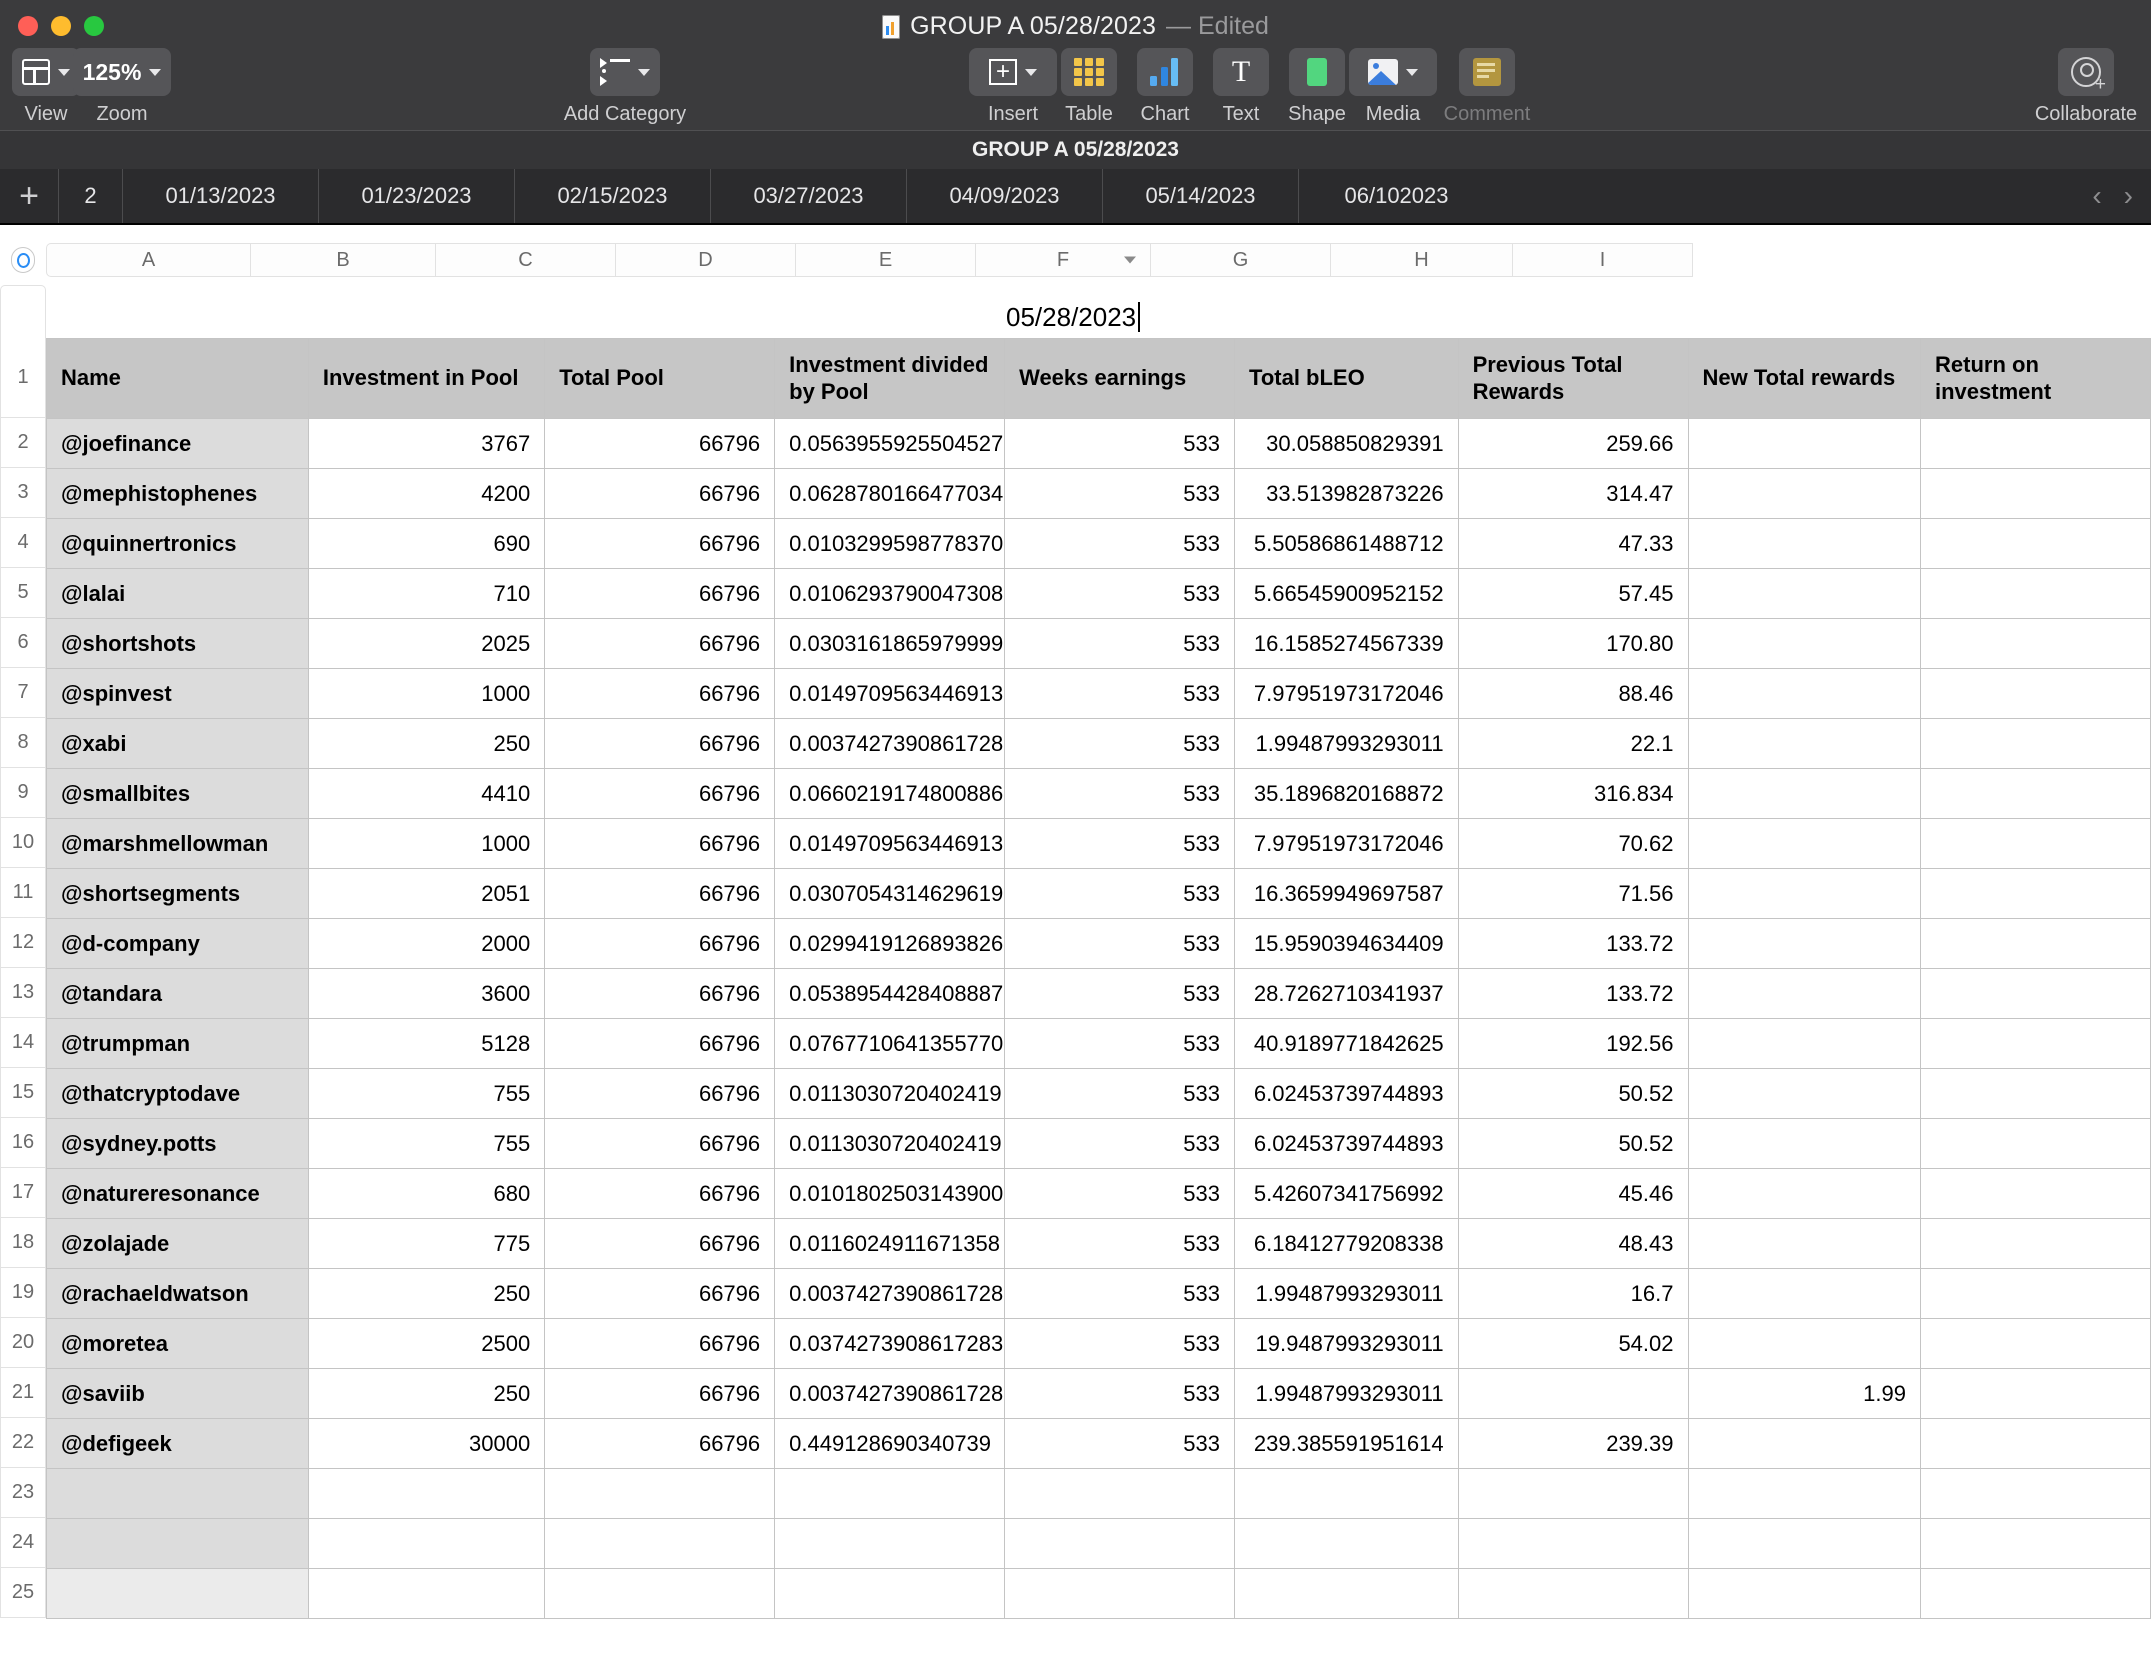 The image size is (2151, 1664). I want to click on cell-bleo, so click(1346, 1543).